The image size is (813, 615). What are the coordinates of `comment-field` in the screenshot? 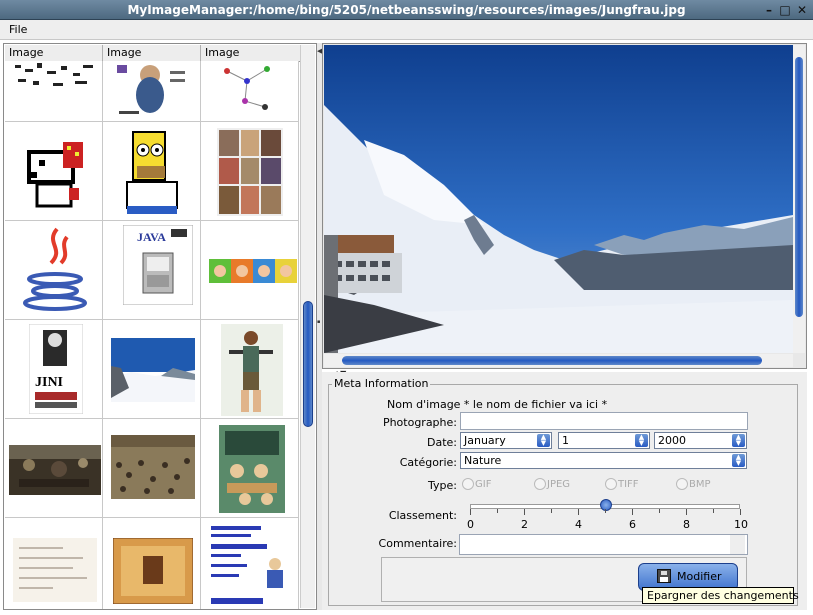 It's located at (603, 544).